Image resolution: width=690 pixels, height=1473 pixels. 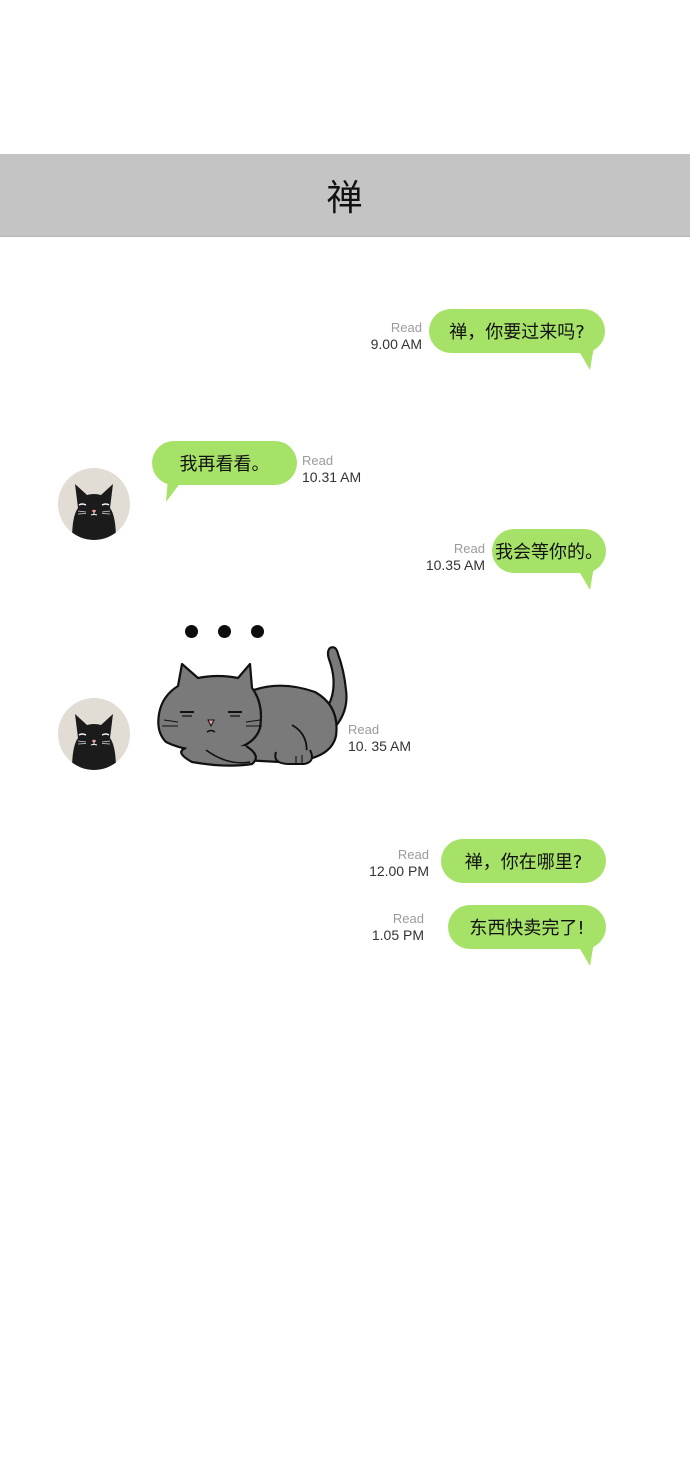 I want to click on message-text: 我会等你的。, so click(x=549, y=552).